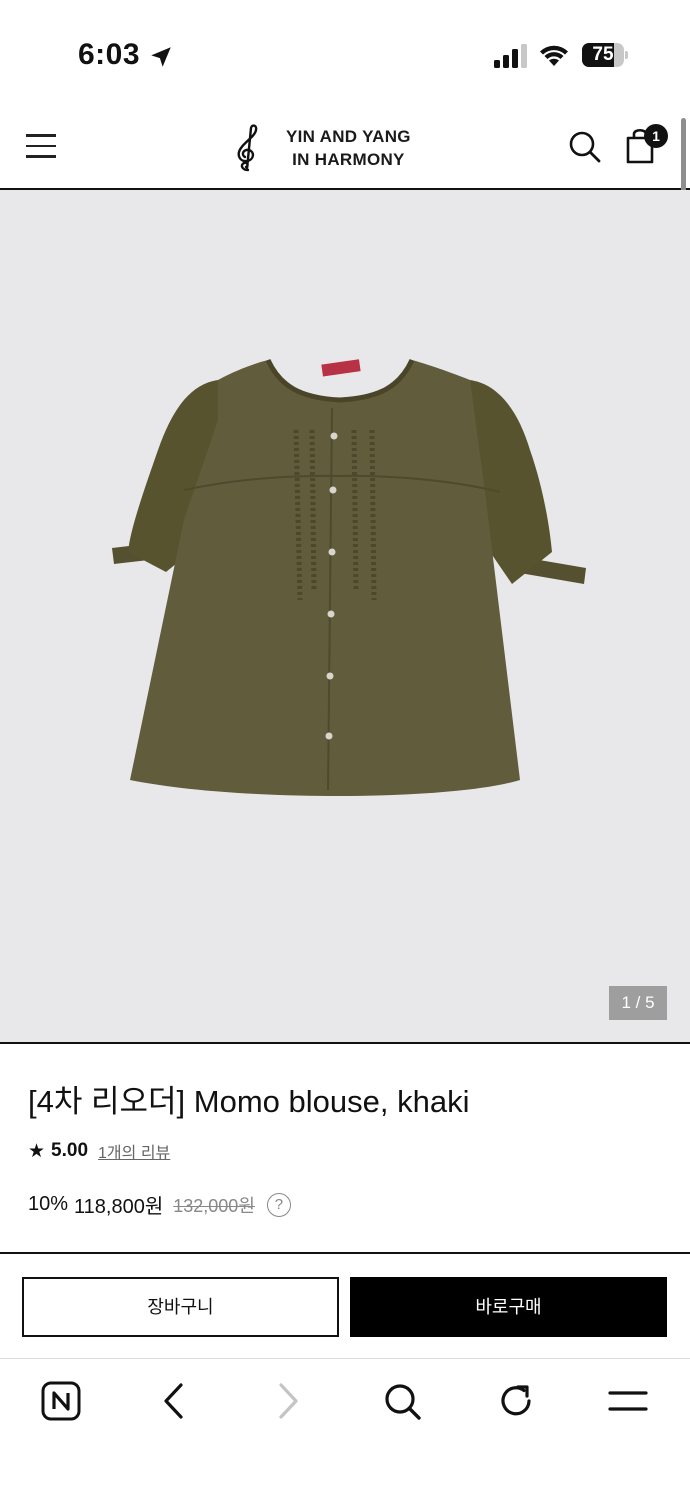  I want to click on site-header: YIN AND YANG IN HARMONY 1, so click(345, 145).